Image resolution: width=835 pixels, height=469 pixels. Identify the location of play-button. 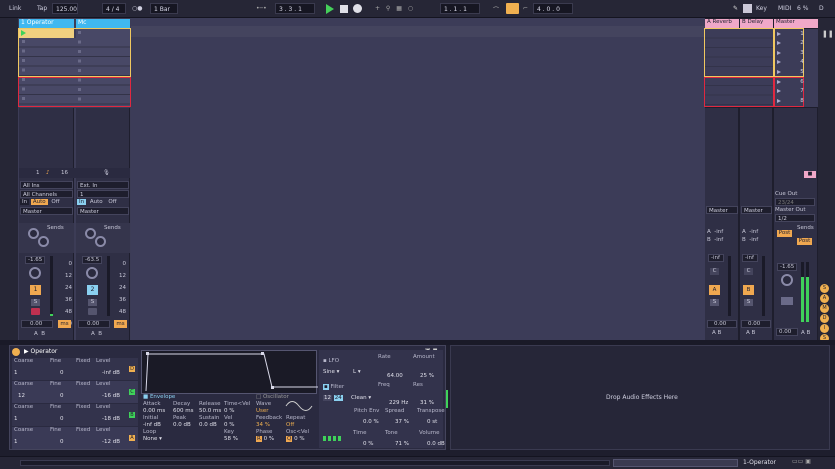
(330, 9).